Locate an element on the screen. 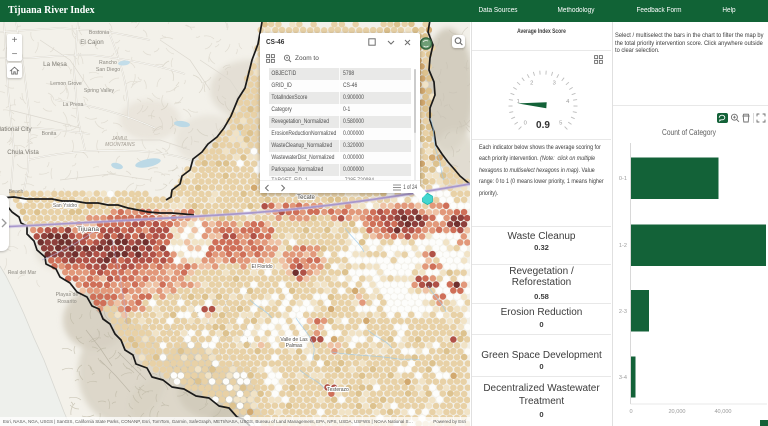 This screenshot has width=768, height=426. svg-text: 3-4 is located at coordinates (623, 378).